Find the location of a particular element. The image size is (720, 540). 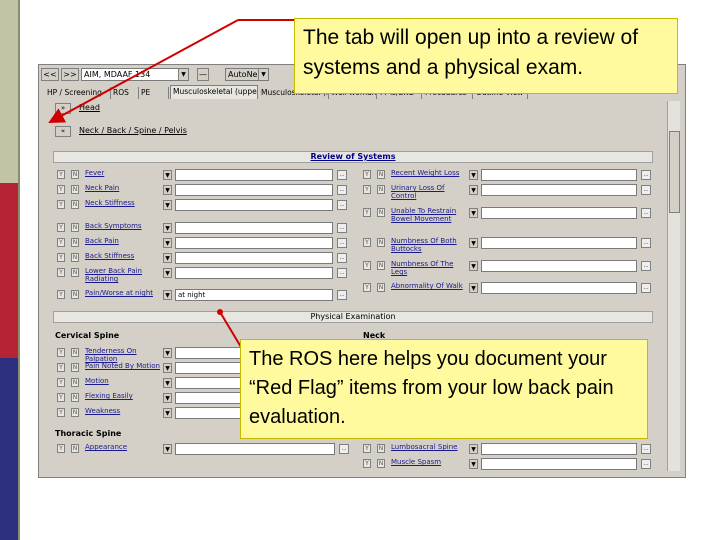

item-label: Lower Back Pain Radiating is located at coordinates (123, 275).